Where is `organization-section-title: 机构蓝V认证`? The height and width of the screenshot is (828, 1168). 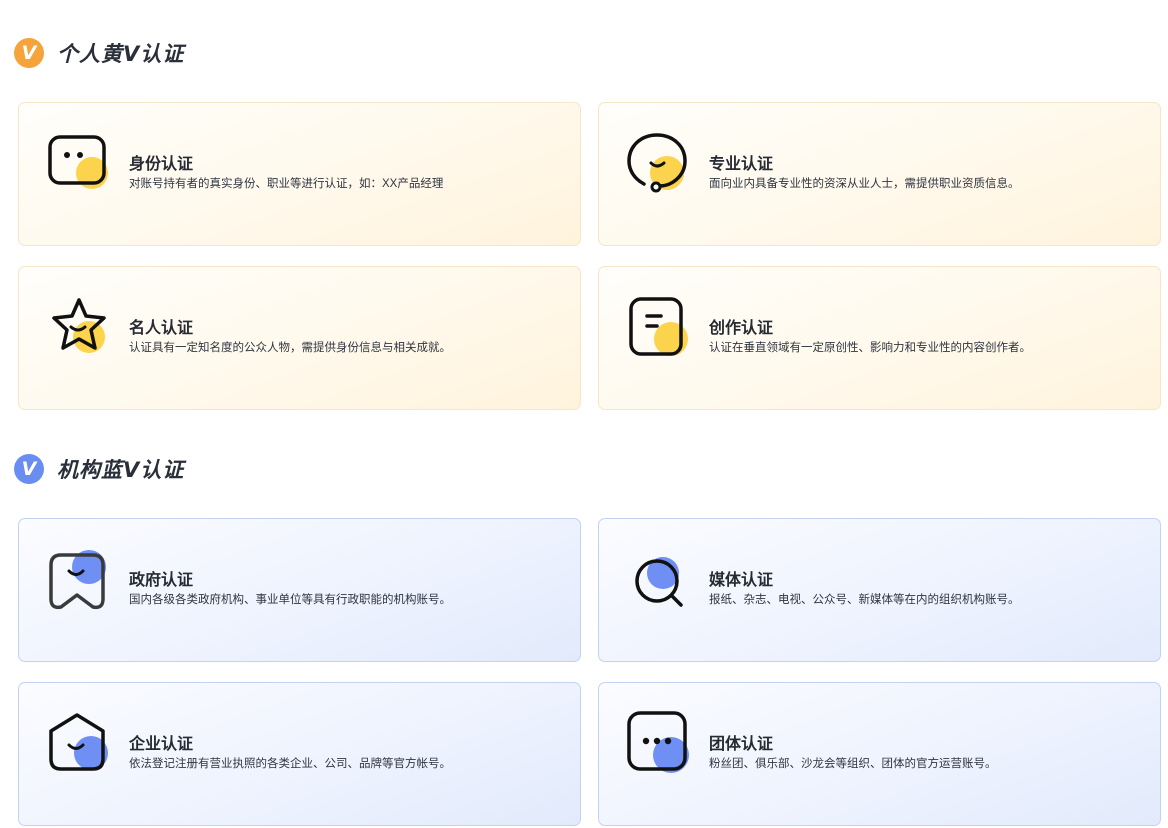
organization-section-title: 机构蓝V认证 is located at coordinates (121, 470).